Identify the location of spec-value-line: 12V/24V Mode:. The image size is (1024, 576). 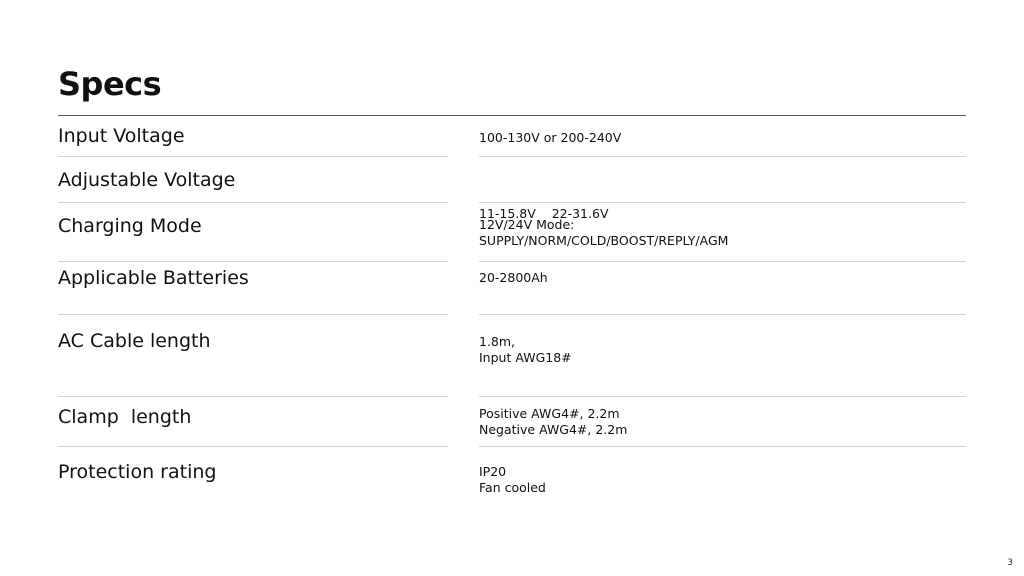
(527, 224).